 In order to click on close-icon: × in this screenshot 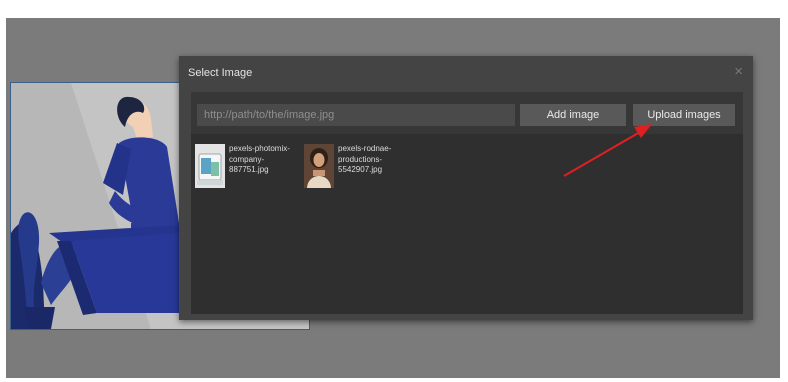, I will do `click(738, 71)`.